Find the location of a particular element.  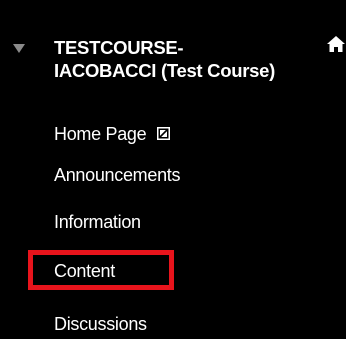

menu-item-home-page: Home Page is located at coordinates (112, 133).